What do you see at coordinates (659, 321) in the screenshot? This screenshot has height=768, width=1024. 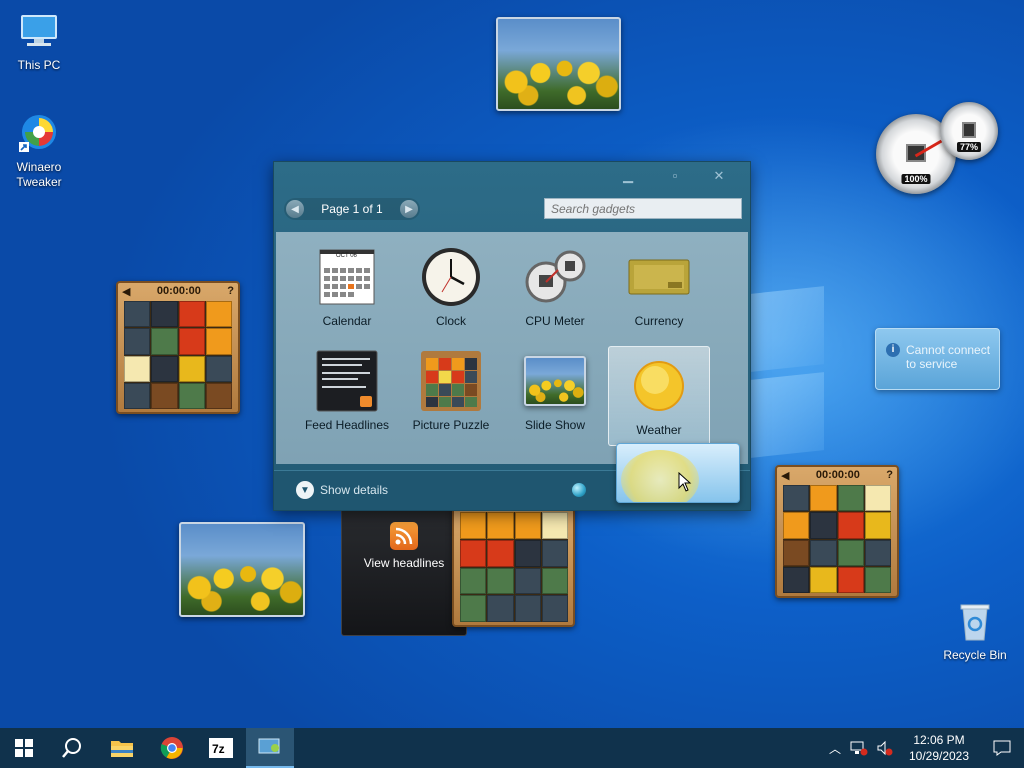 I see `gadget-label: Currency` at bounding box center [659, 321].